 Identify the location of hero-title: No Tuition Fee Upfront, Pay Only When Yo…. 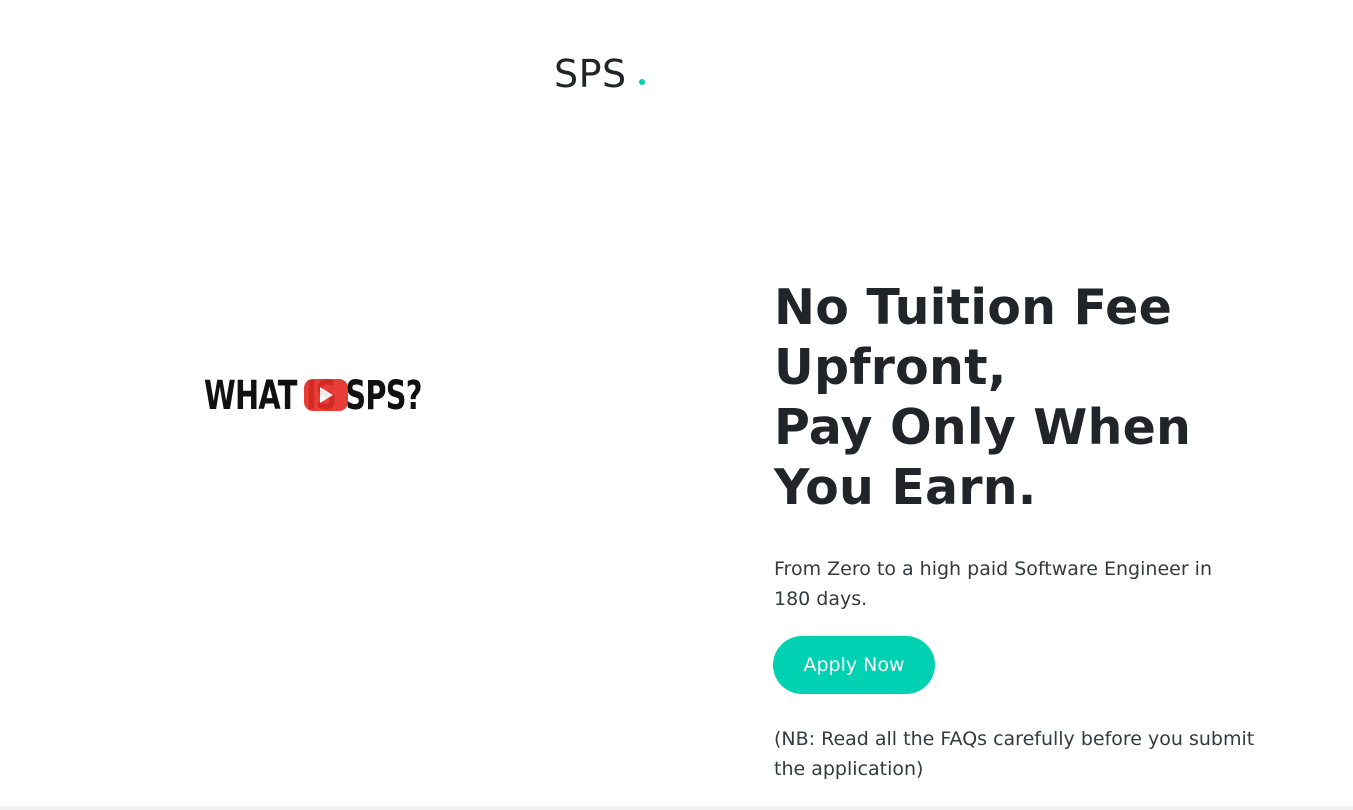
(1034, 398).